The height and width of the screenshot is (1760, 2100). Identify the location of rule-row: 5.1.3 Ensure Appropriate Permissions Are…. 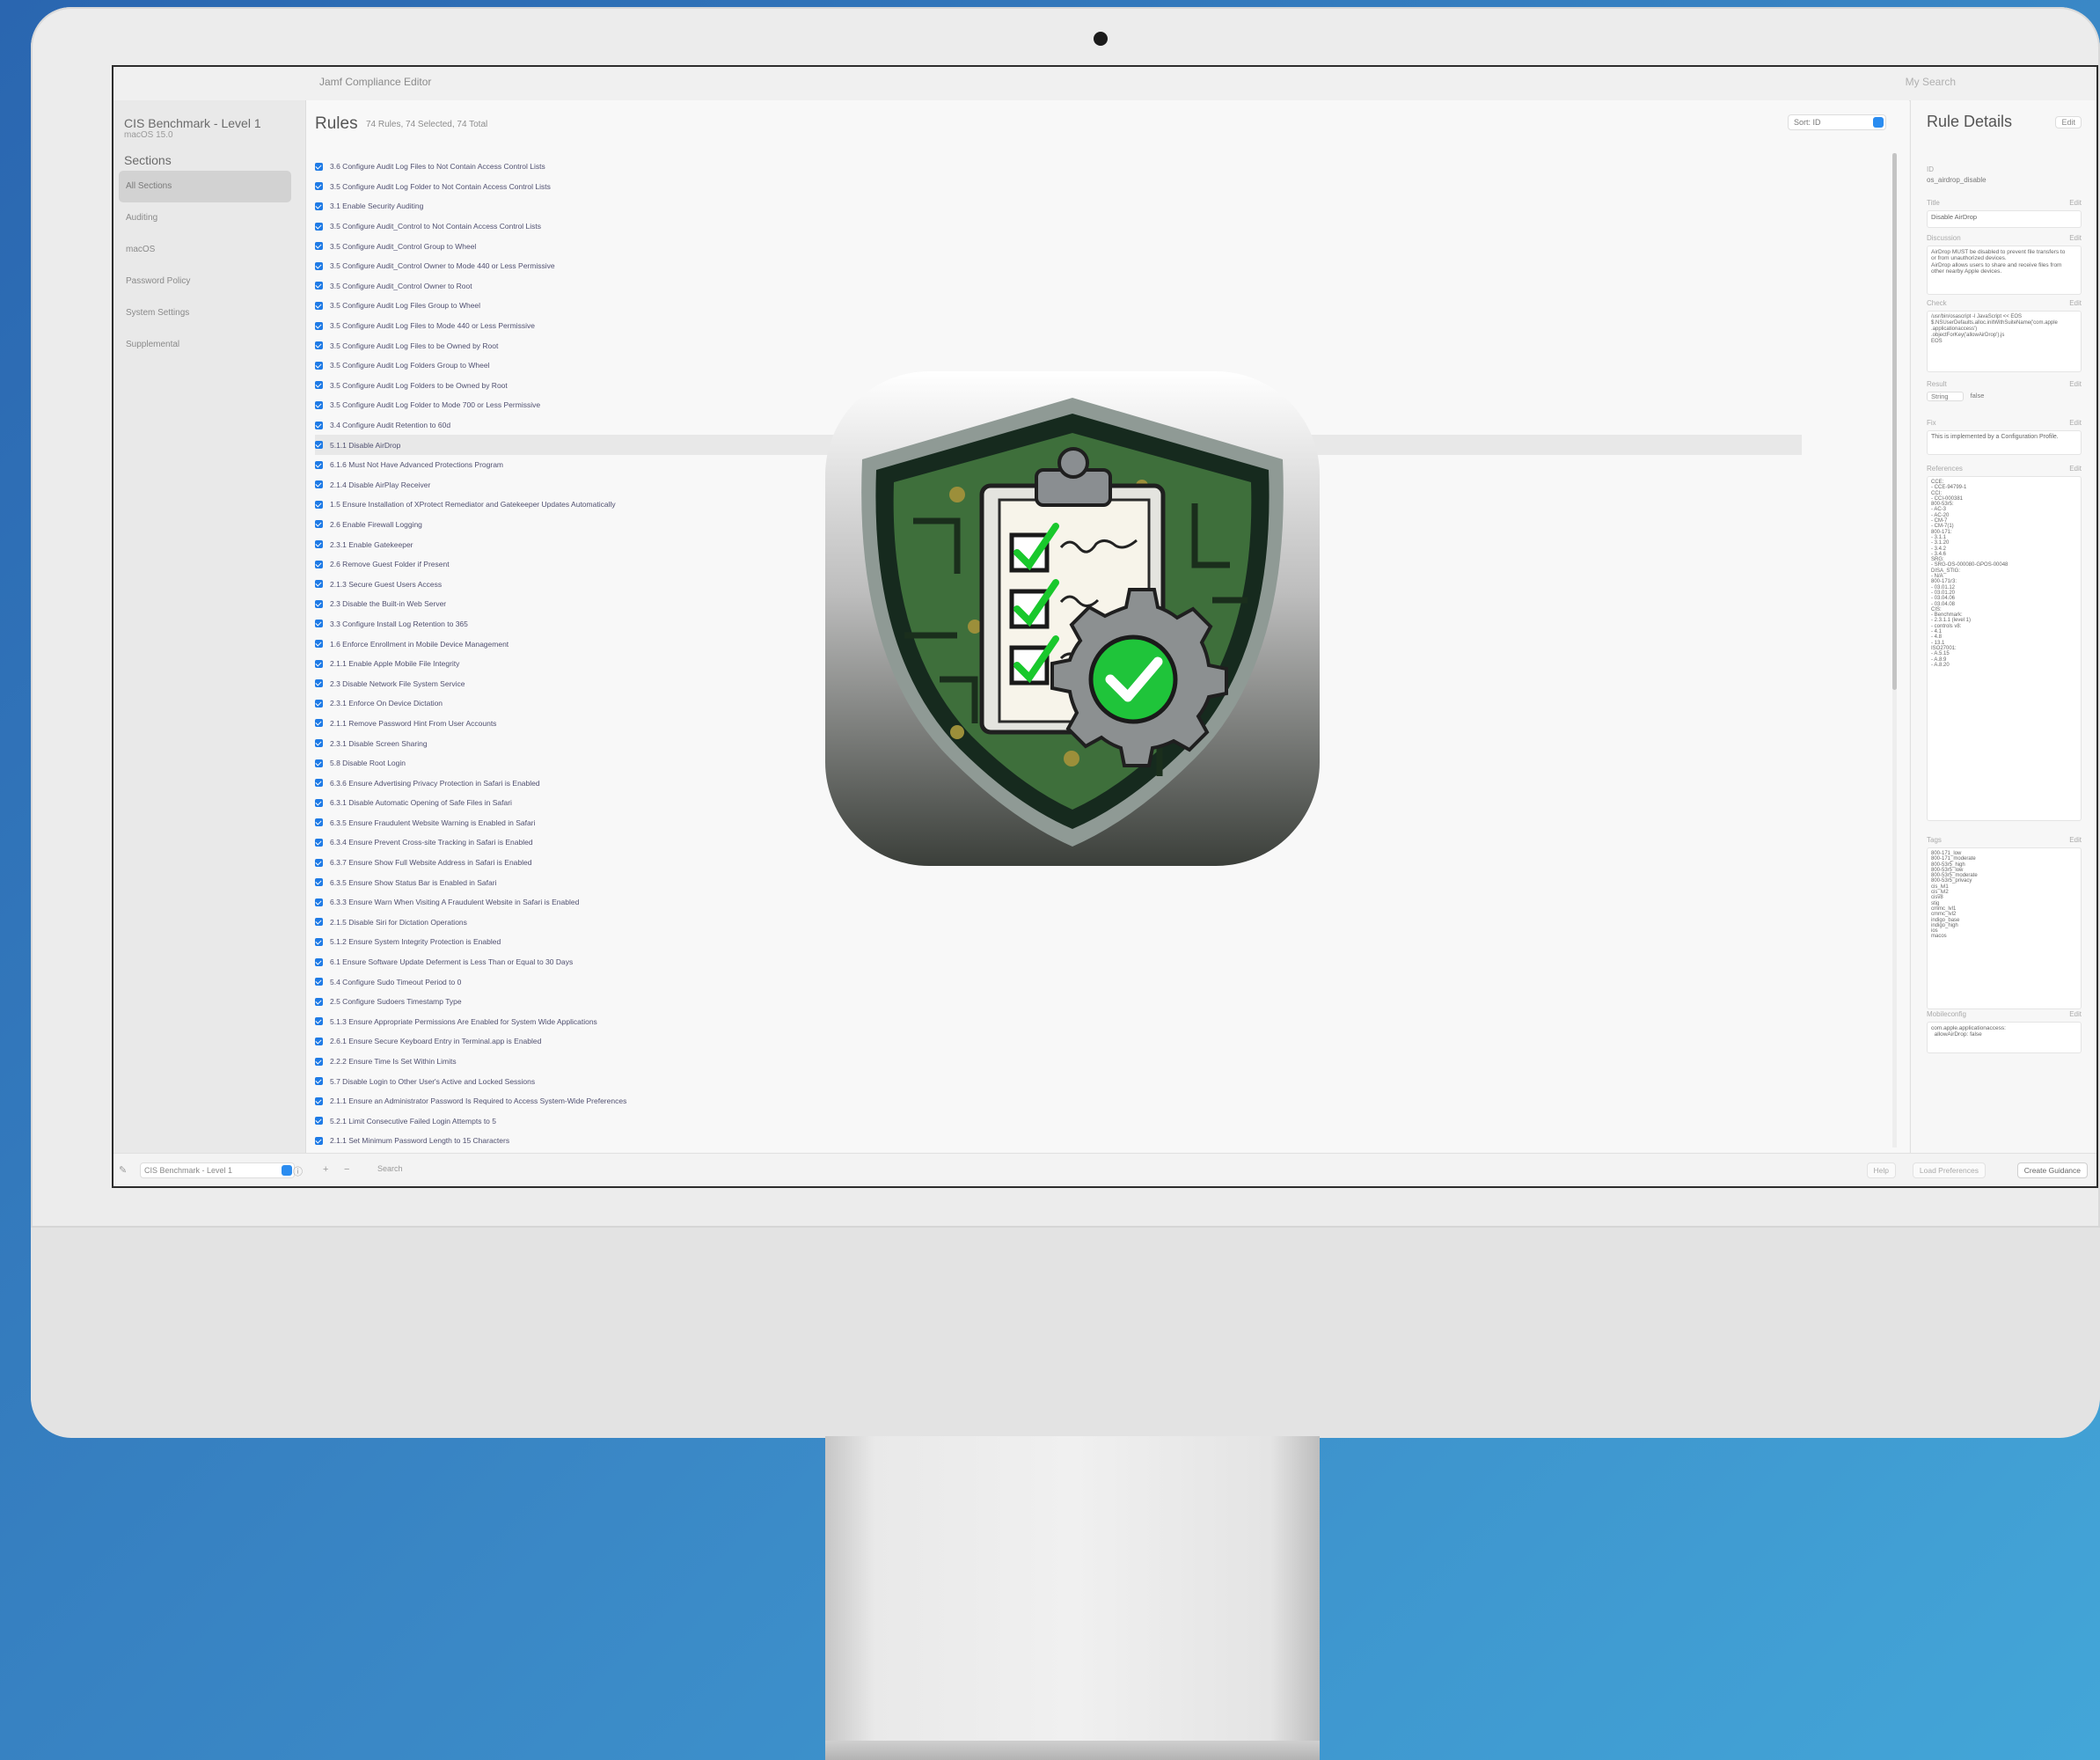
(1063, 1022).